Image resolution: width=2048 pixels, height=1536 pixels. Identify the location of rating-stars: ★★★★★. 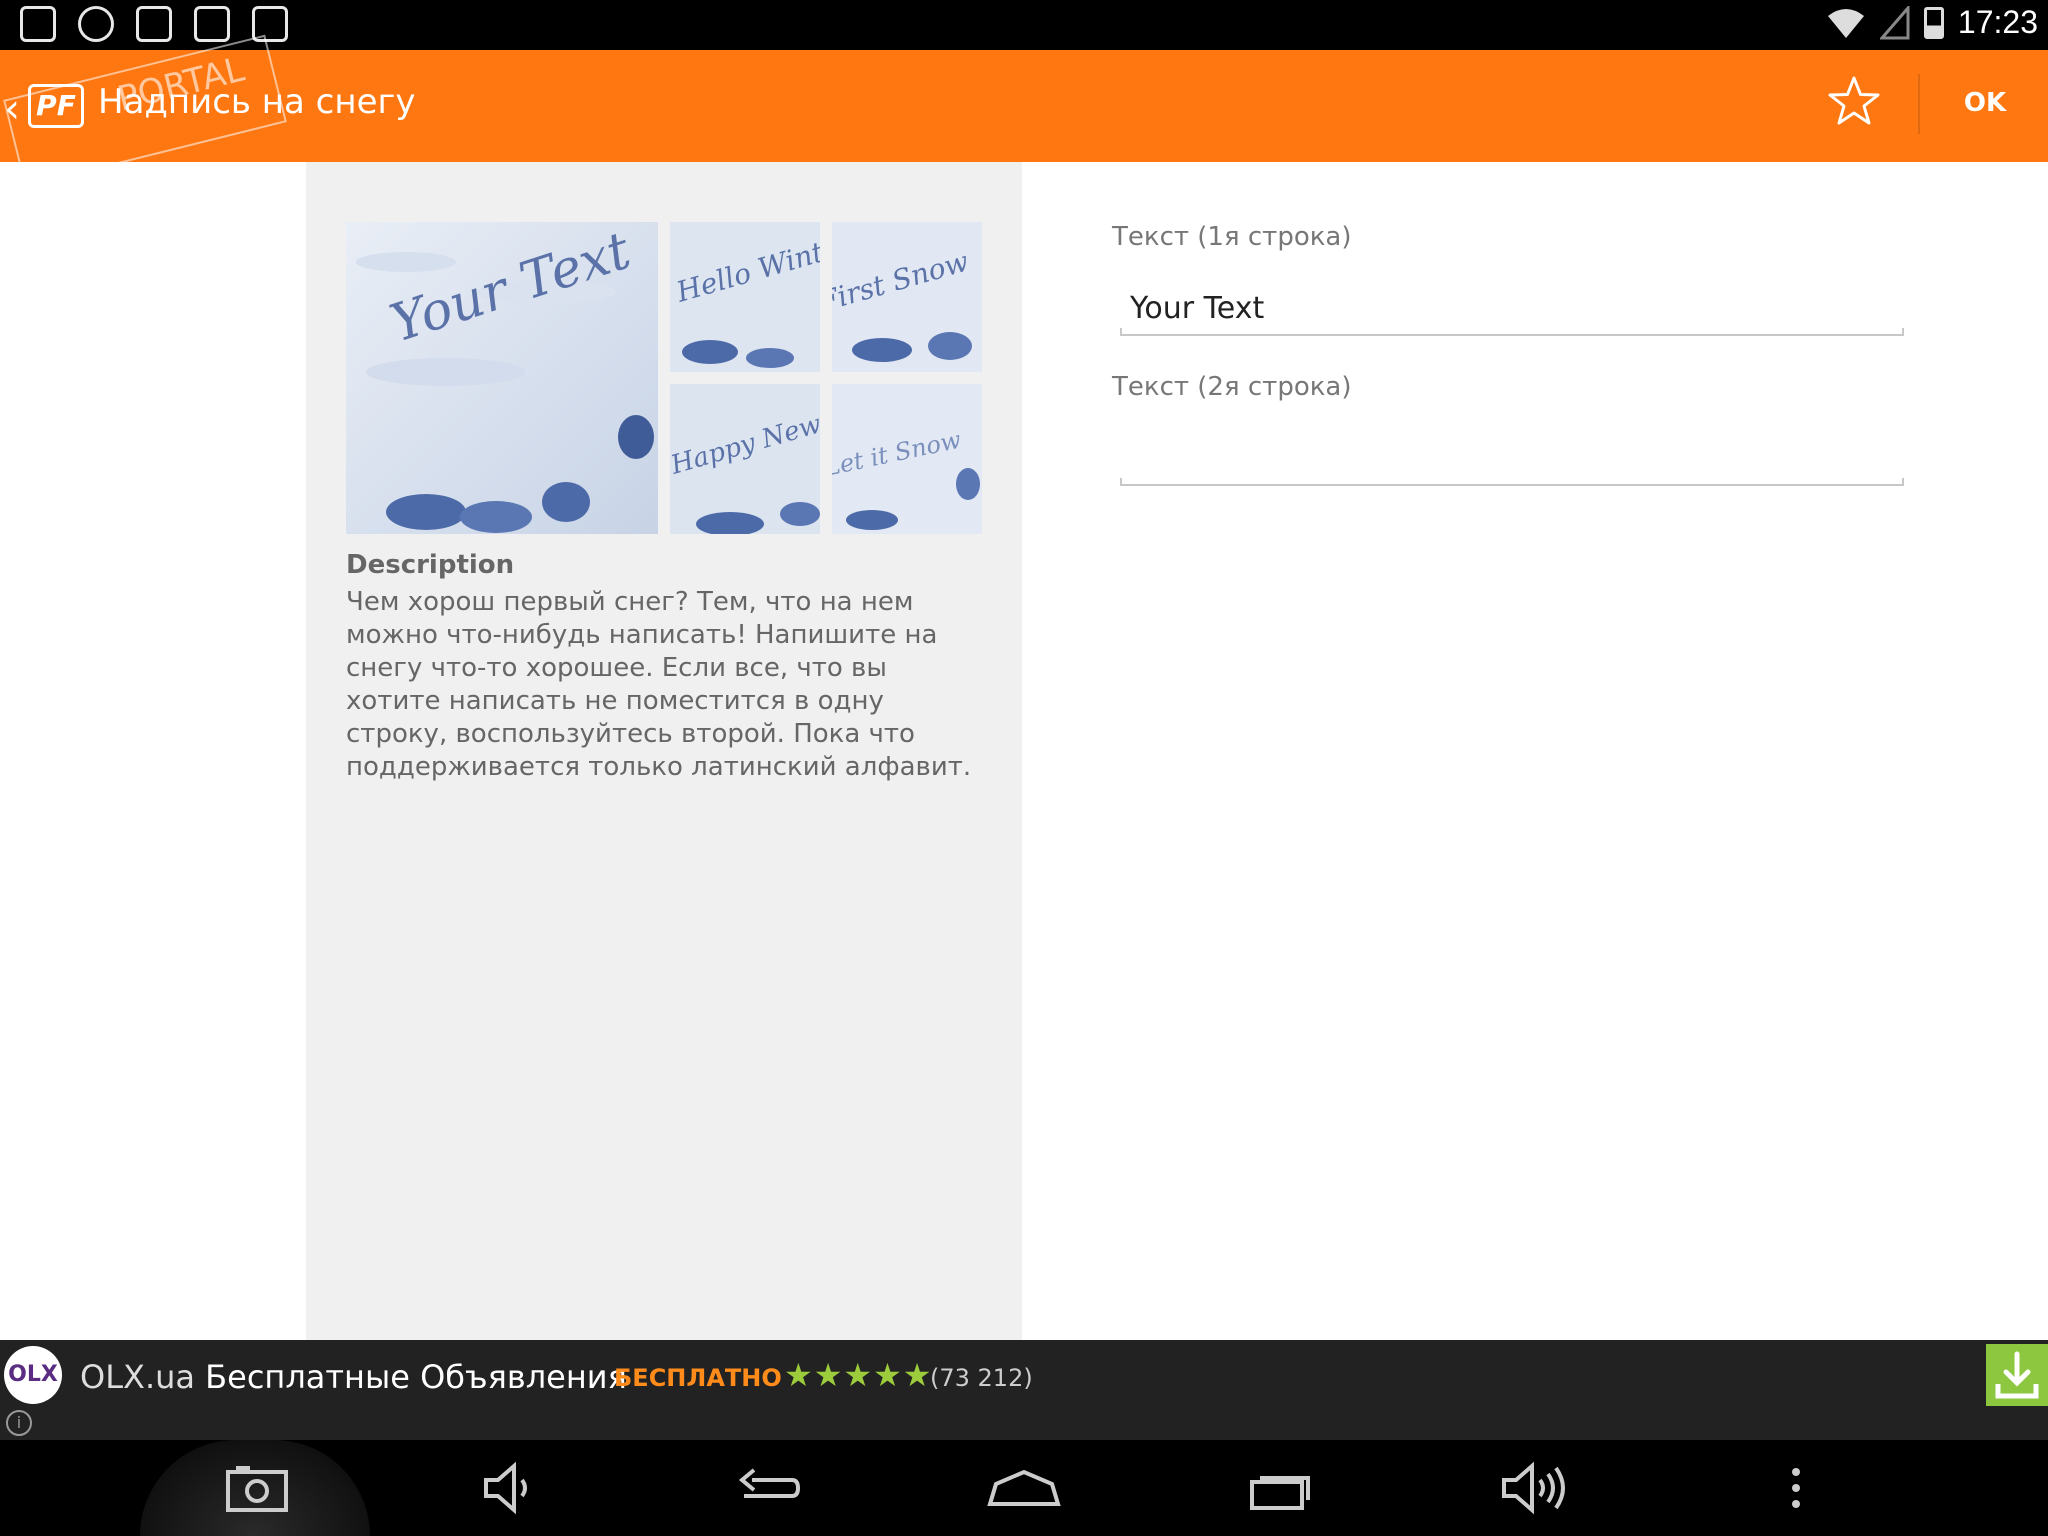
(858, 1375).